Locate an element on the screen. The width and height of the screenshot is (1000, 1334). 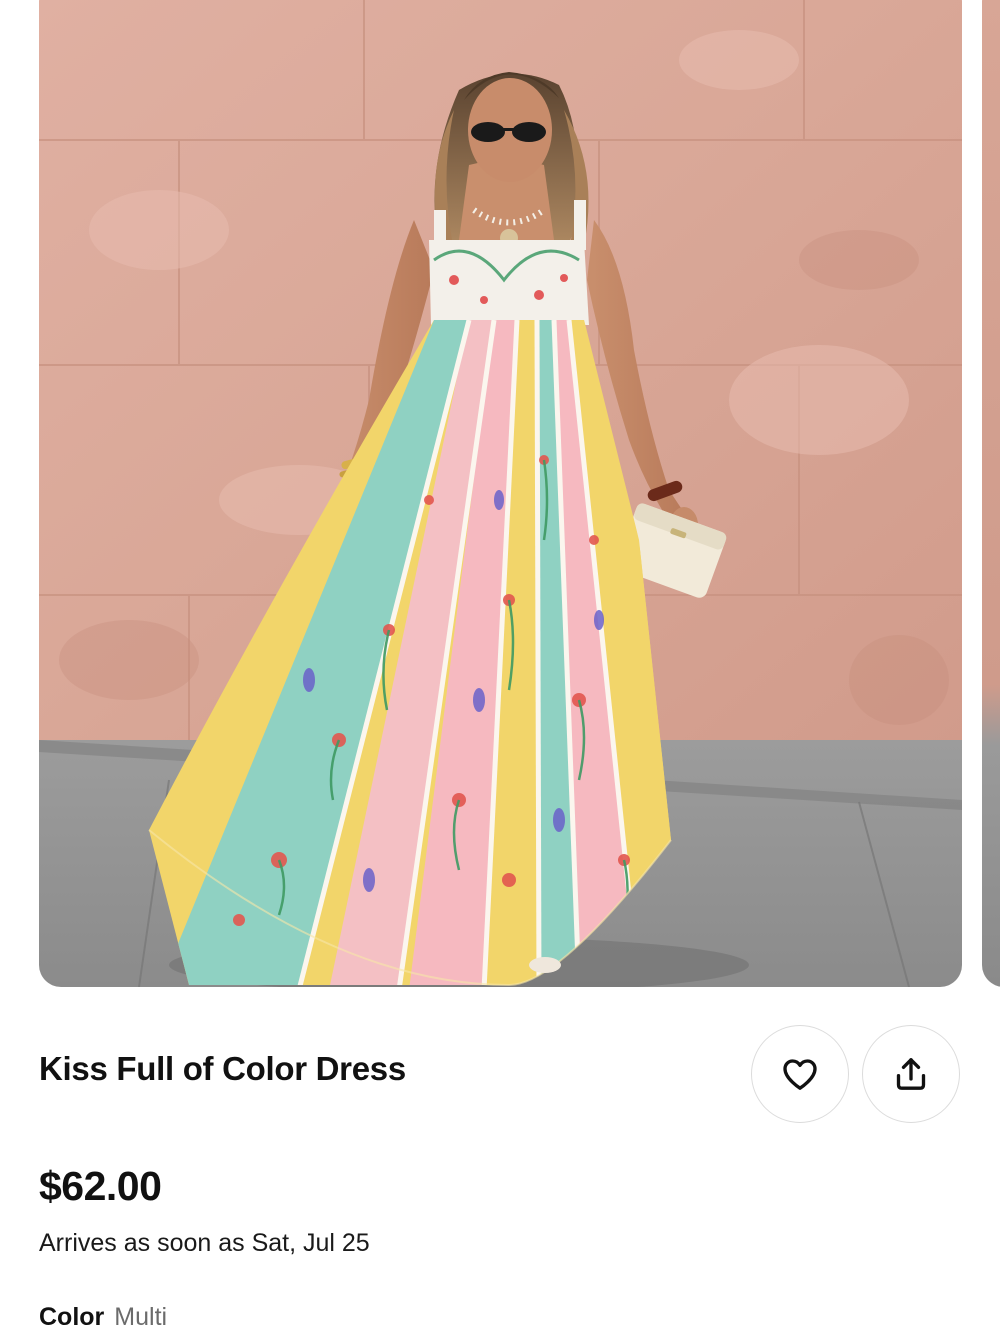
share-icon is located at coordinates (911, 1074).